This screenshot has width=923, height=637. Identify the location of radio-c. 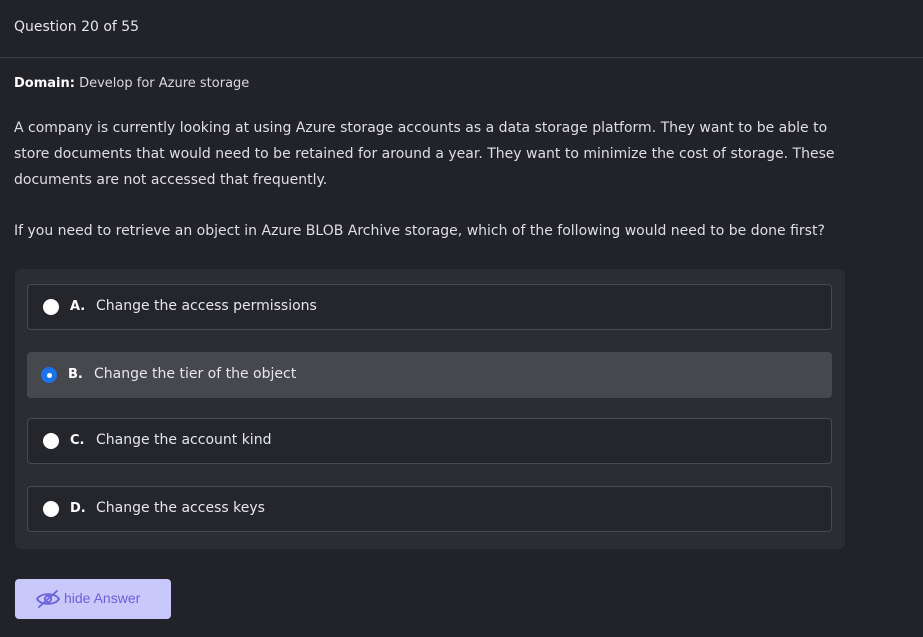
(51, 441).